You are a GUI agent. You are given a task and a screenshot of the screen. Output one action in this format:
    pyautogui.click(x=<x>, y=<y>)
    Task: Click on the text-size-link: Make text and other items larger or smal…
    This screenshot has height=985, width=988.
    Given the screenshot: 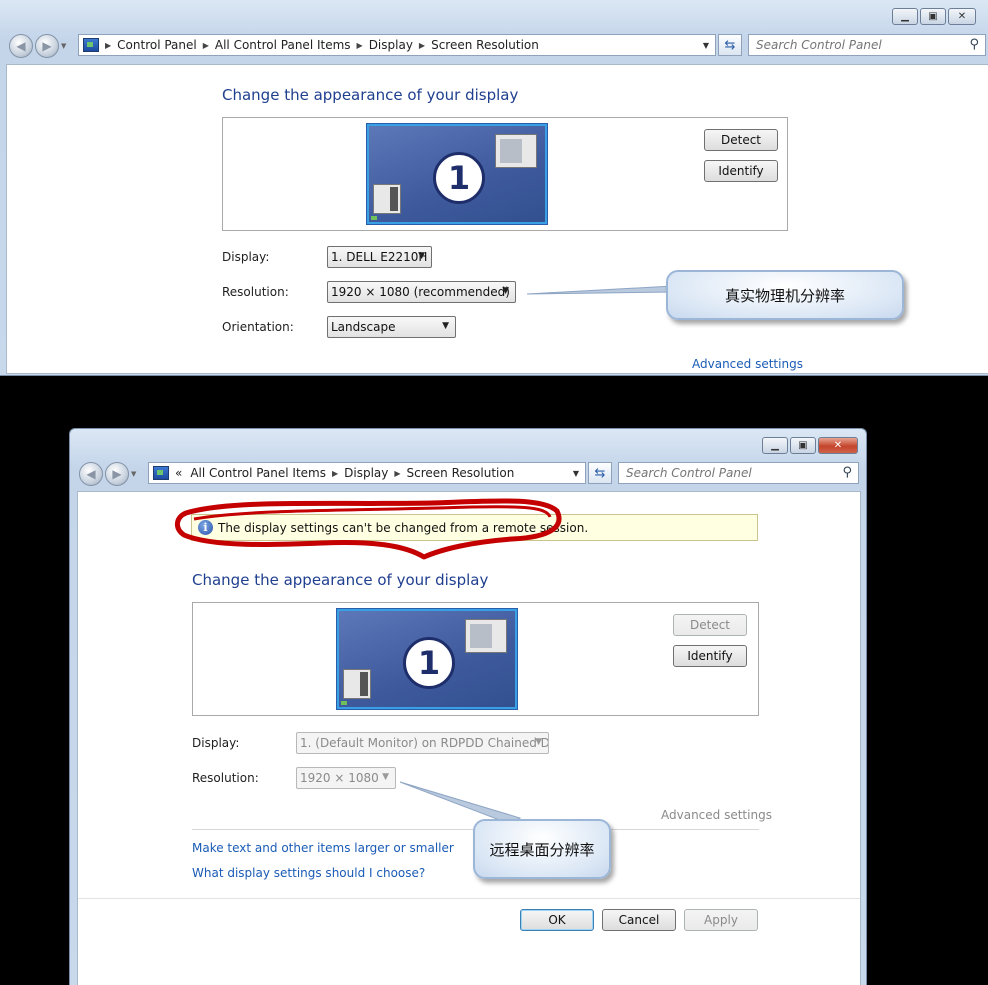 What is the action you would take?
    pyautogui.click(x=323, y=848)
    